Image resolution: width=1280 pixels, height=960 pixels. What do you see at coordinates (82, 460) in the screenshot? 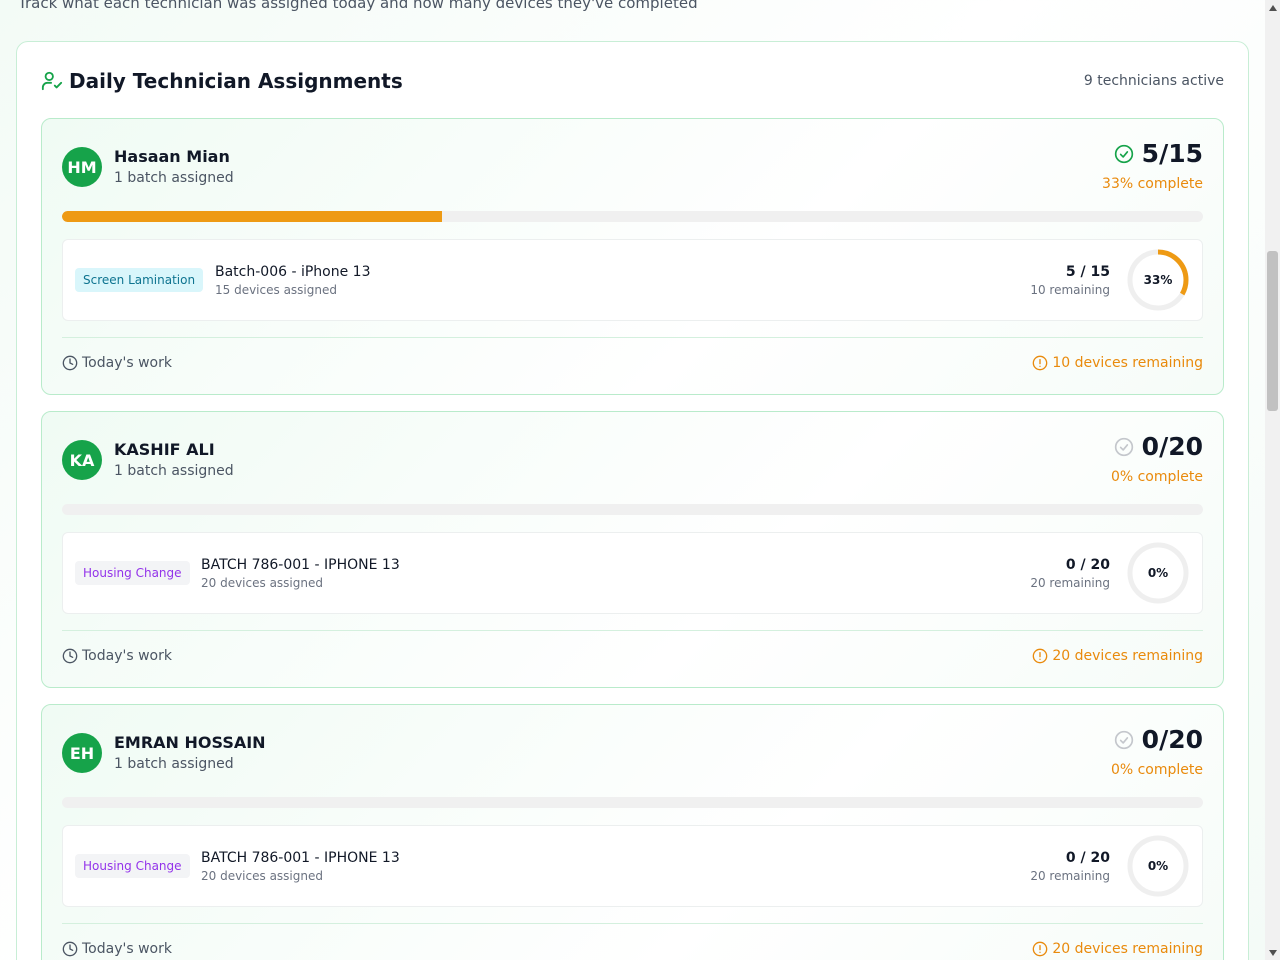
I see `avatar: KA` at bounding box center [82, 460].